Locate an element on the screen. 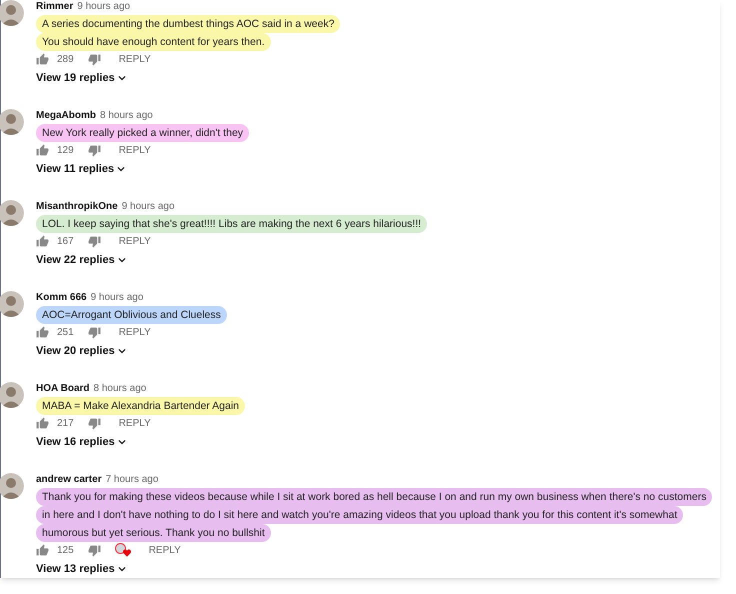  view-replies-button: View 11 replies is located at coordinates (143, 169).